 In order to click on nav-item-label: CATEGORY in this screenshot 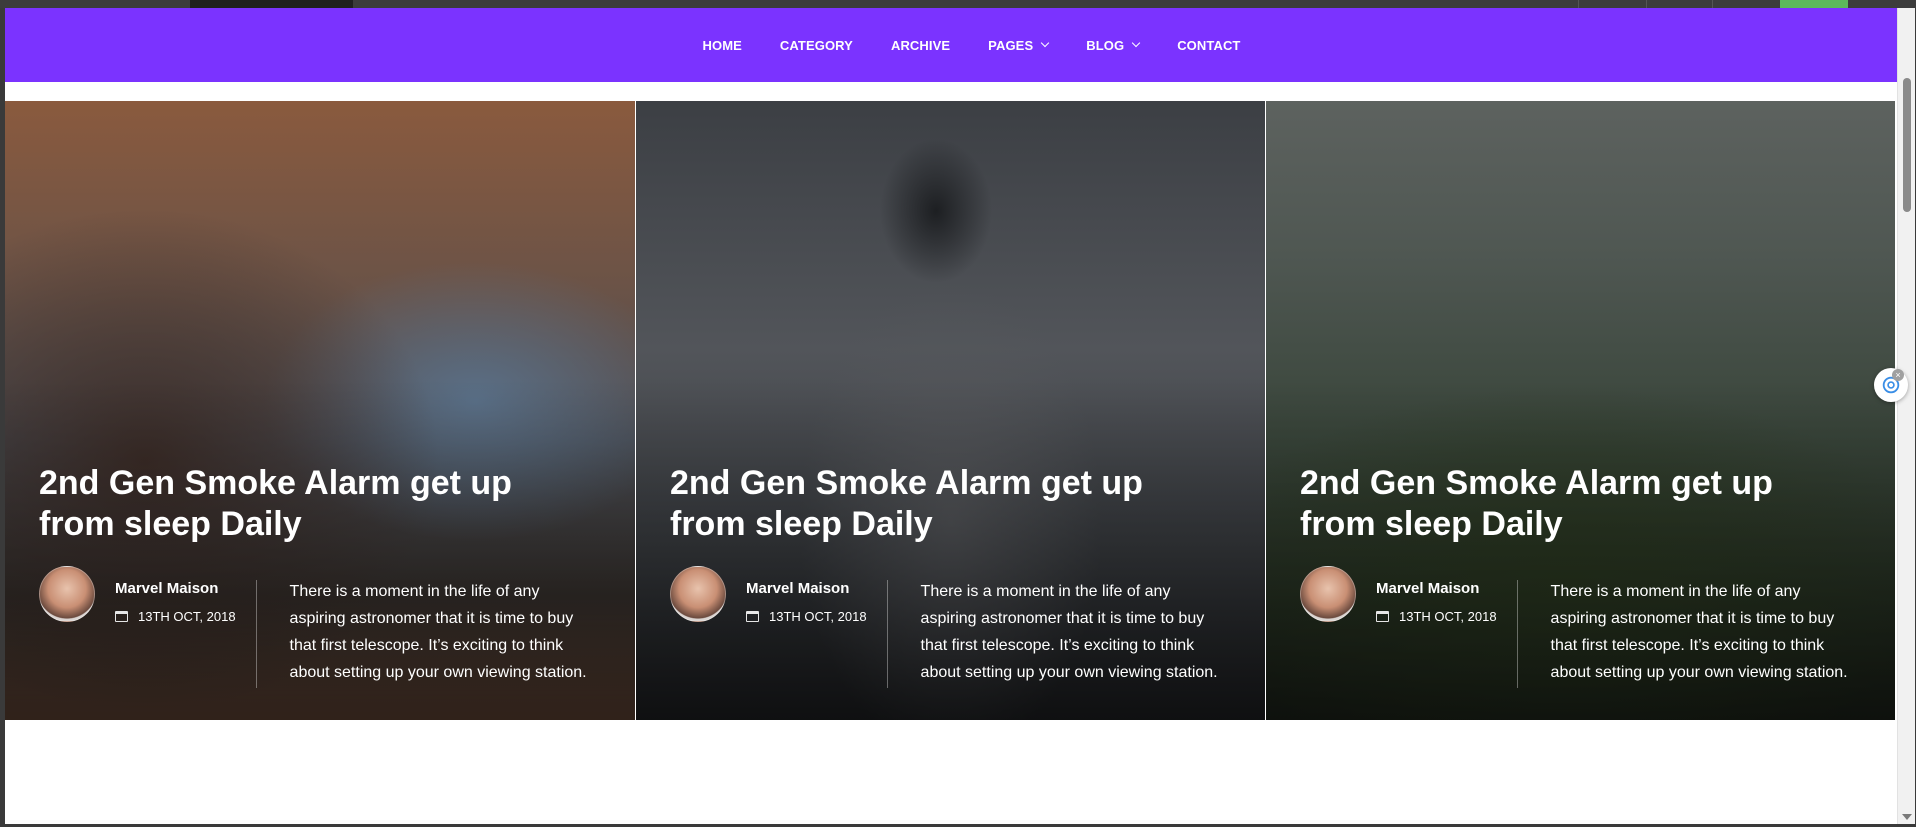, I will do `click(816, 45)`.